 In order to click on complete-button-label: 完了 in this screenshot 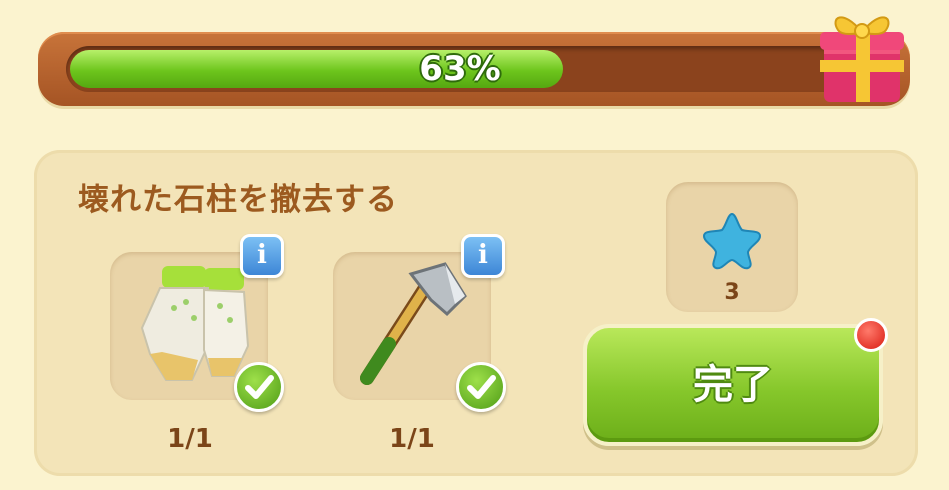, I will do `click(733, 385)`.